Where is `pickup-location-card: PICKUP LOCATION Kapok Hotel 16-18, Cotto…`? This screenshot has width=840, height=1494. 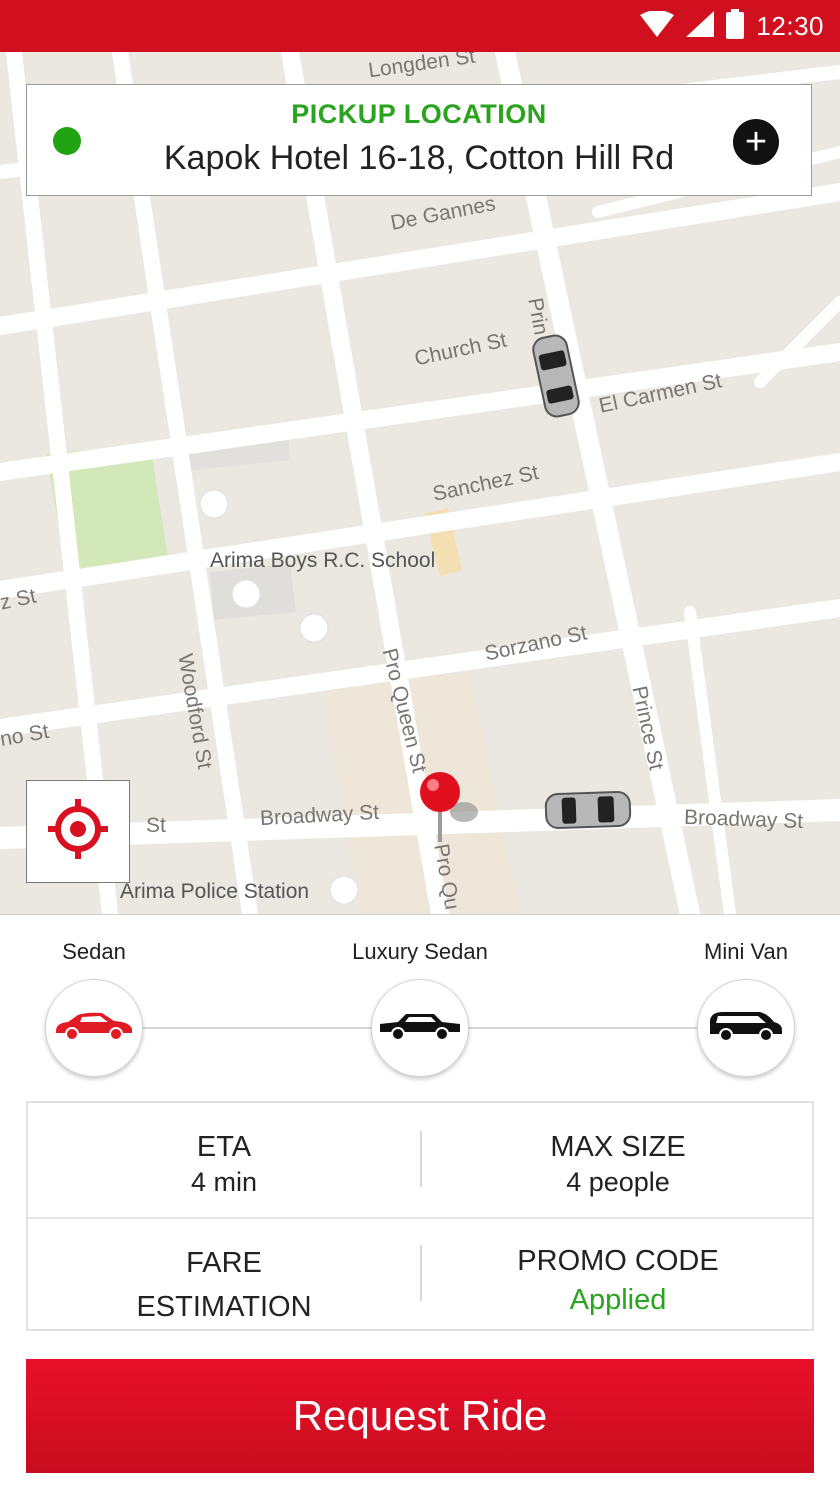
pickup-location-card: PICKUP LOCATION Kapok Hotel 16-18, Cotto… is located at coordinates (419, 140).